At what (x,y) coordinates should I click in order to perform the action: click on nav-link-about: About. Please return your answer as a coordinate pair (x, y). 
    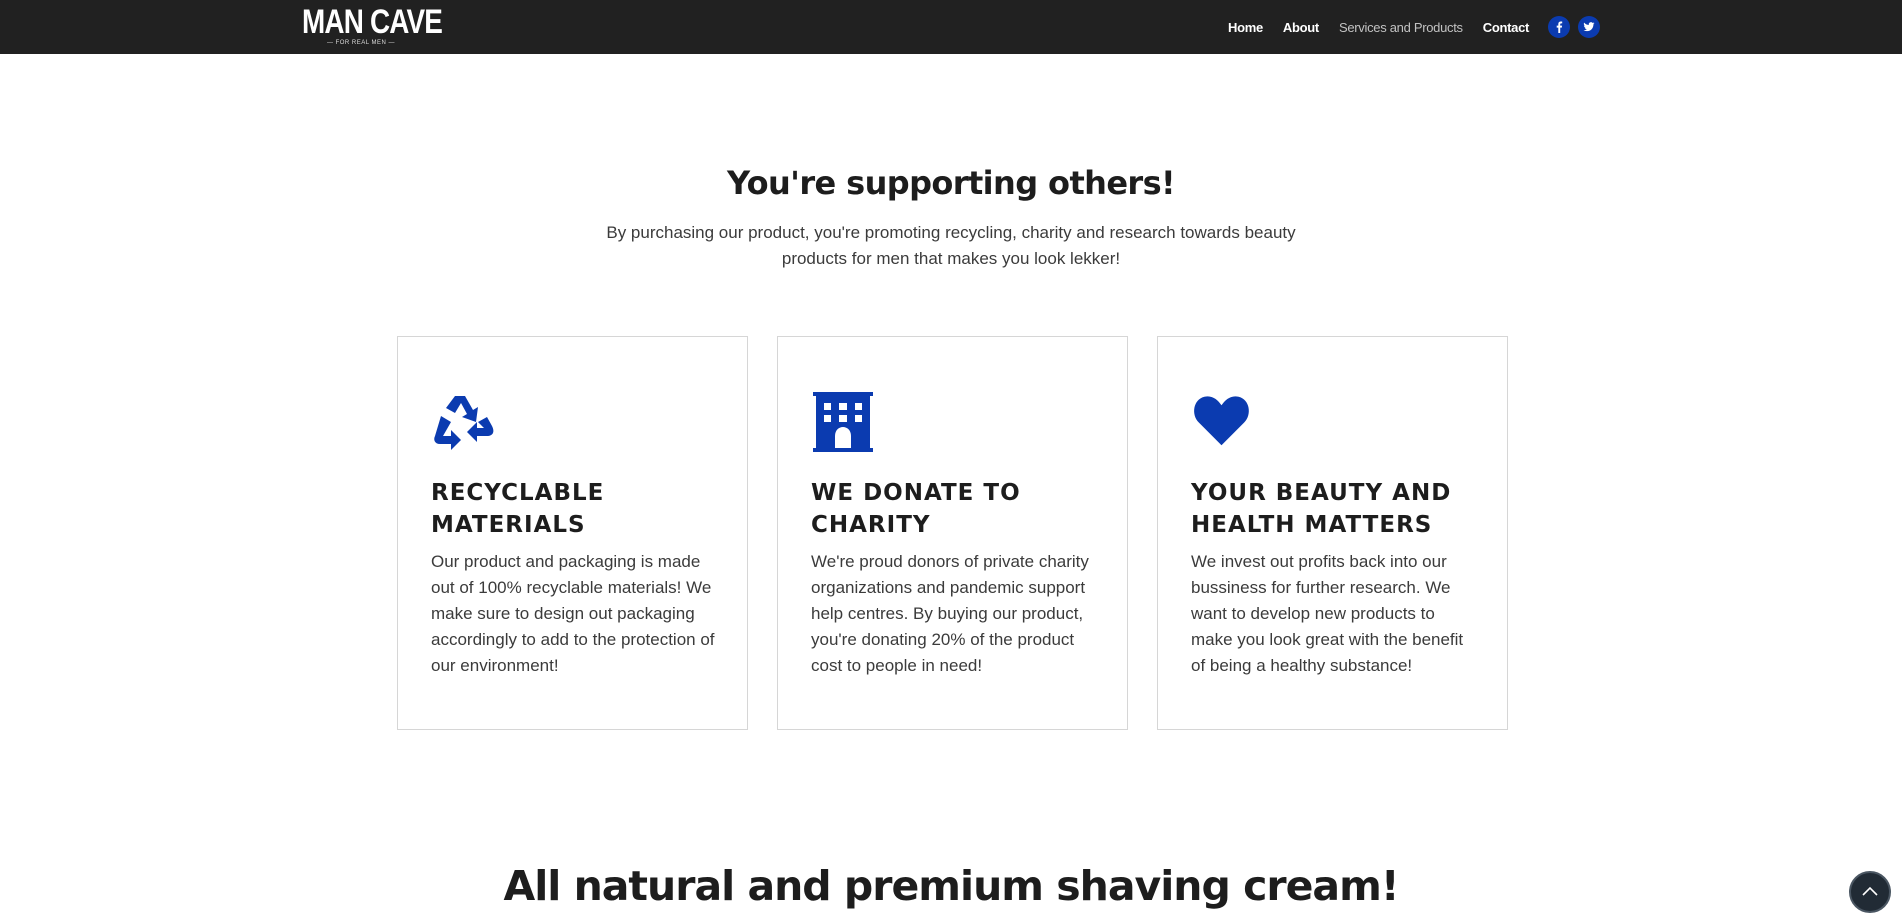
    Looking at the image, I should click on (1301, 27).